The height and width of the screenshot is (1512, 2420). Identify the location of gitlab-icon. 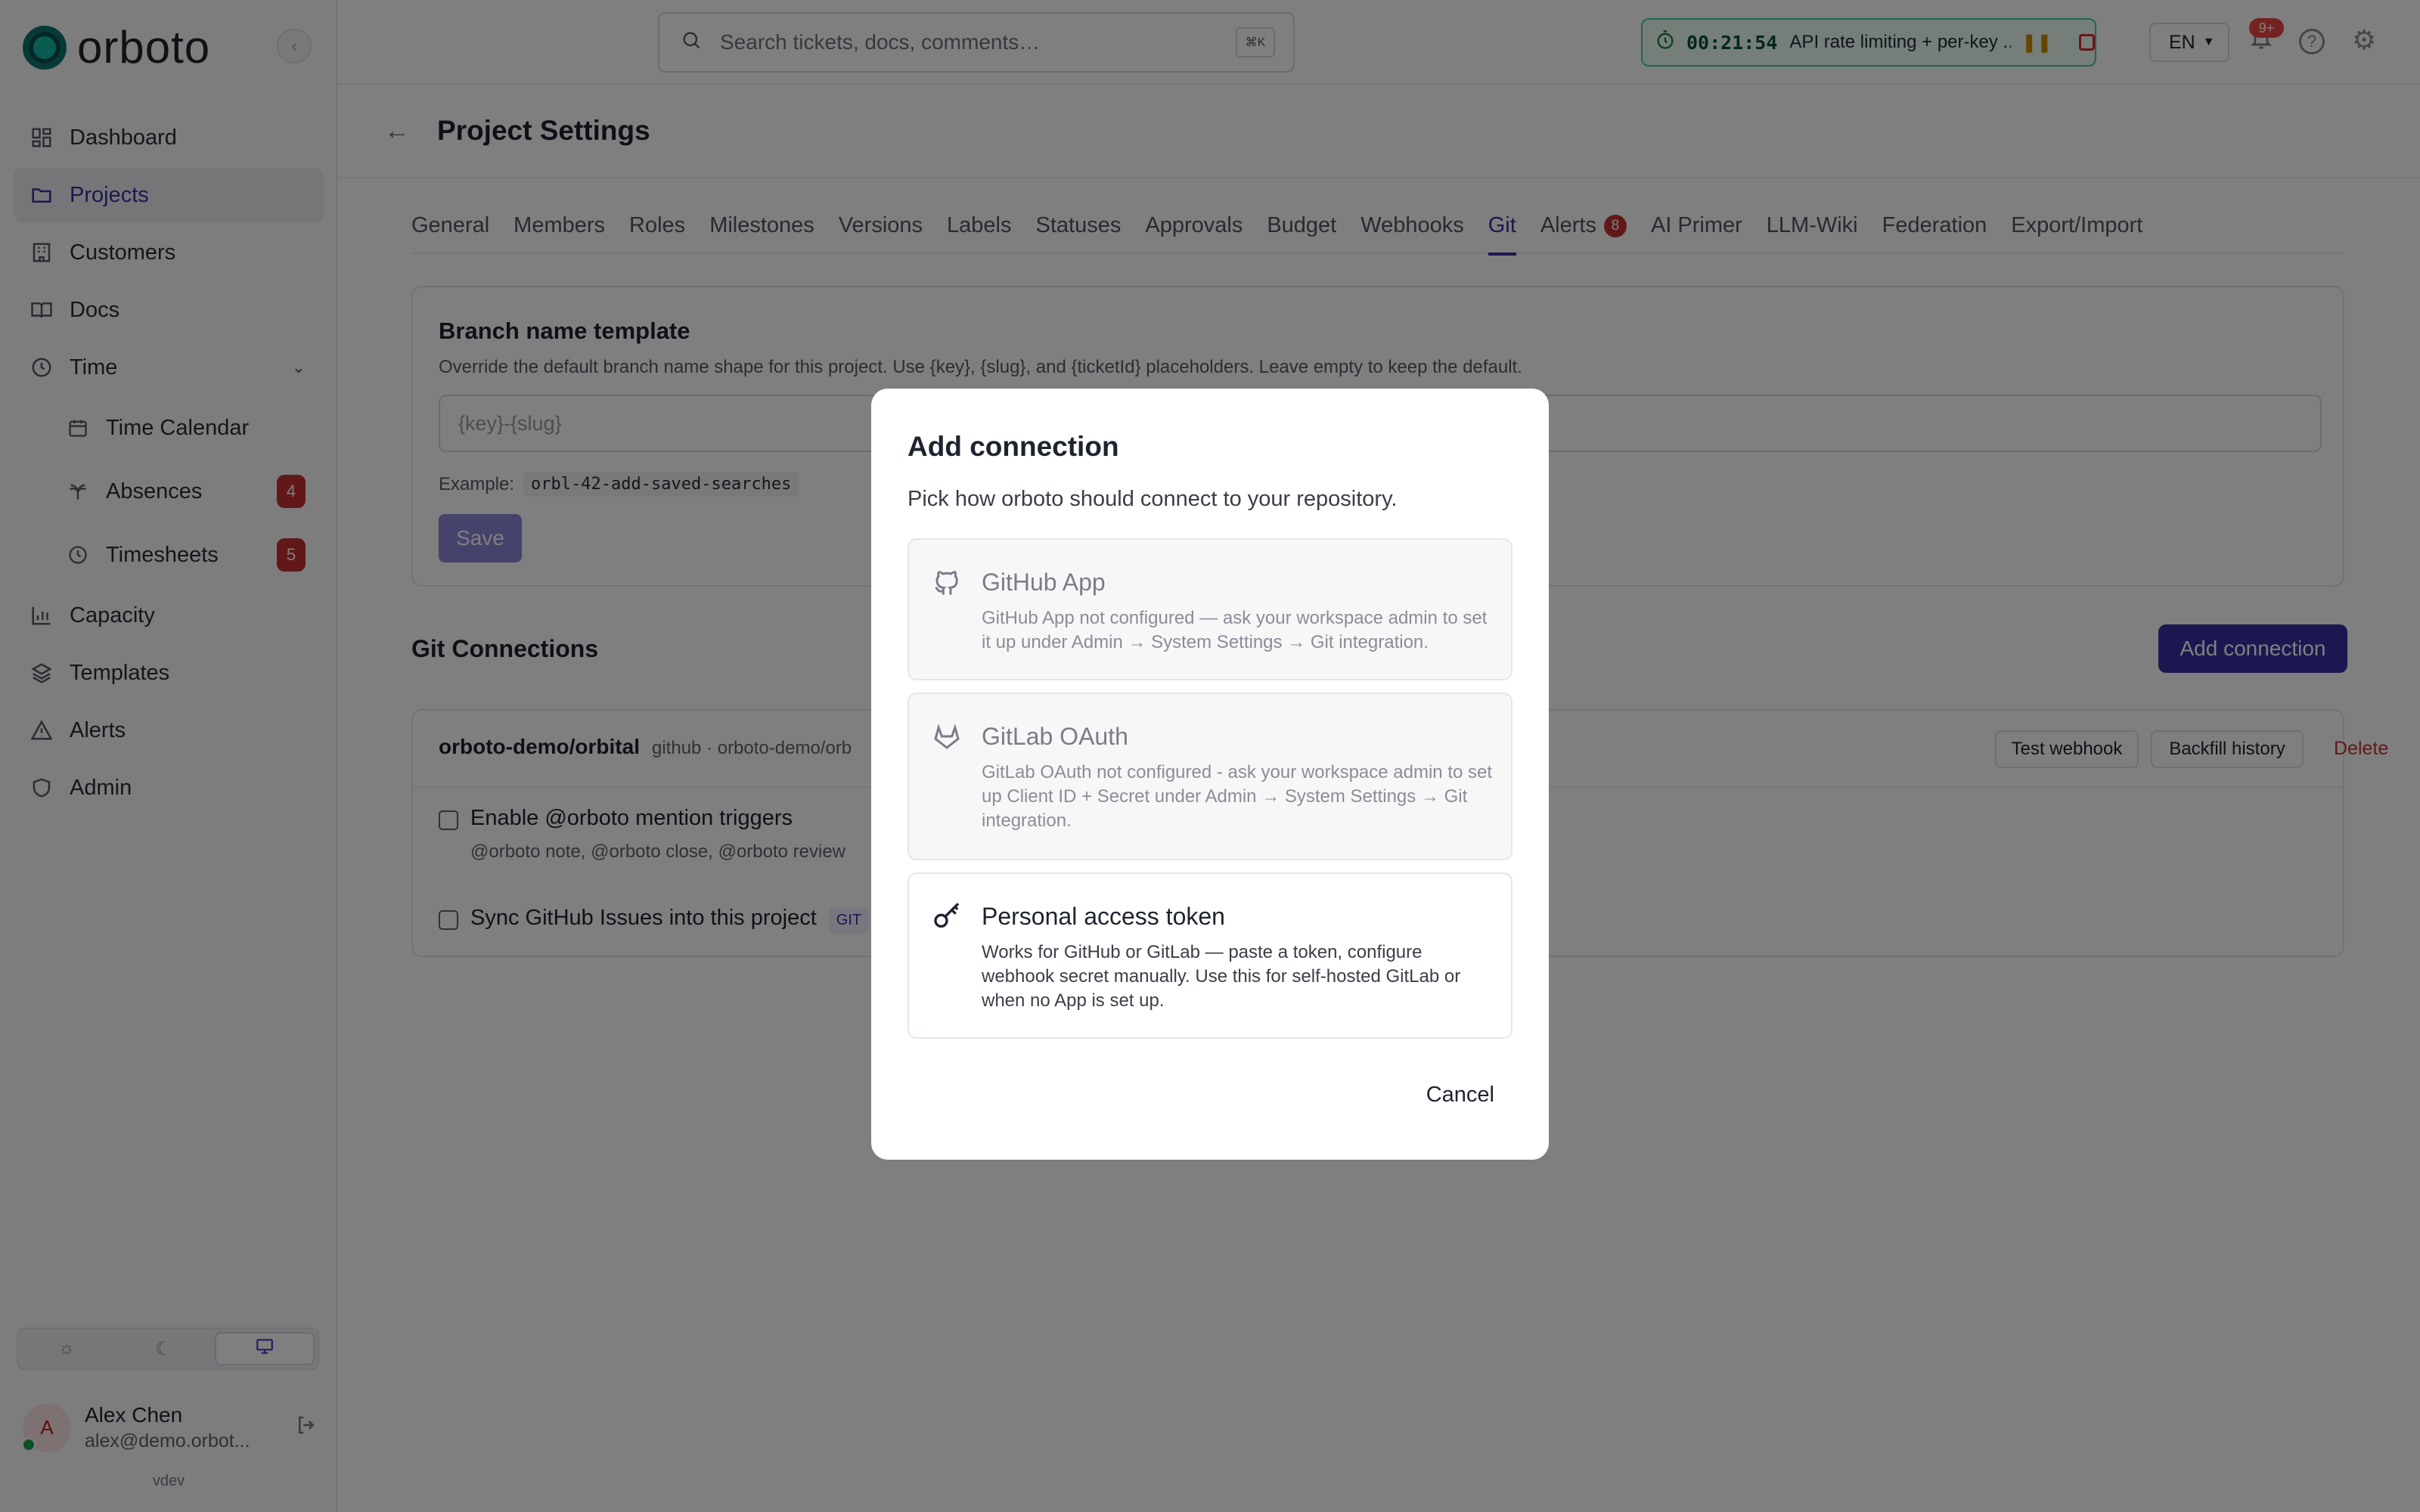
(947, 736).